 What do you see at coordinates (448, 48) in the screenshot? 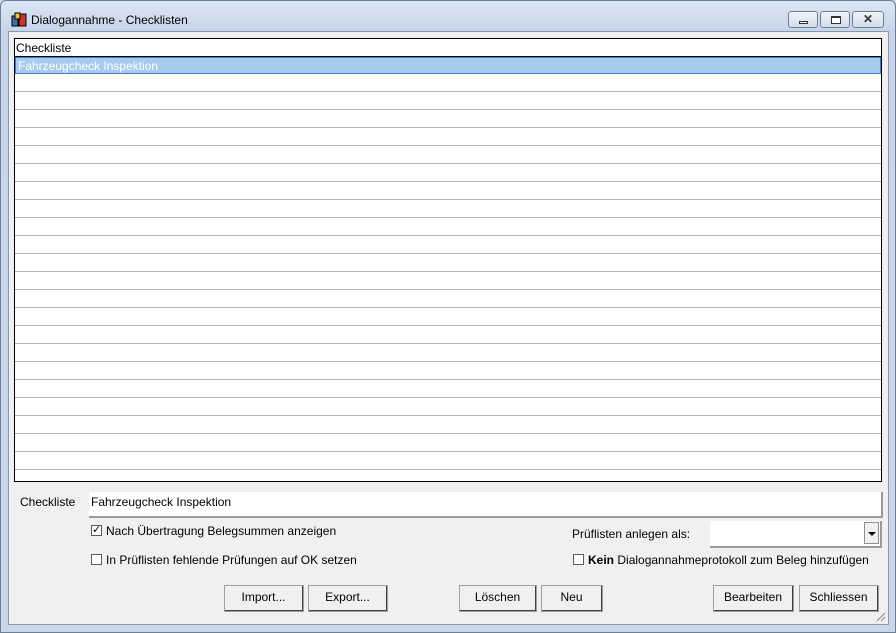
I see `grid-header: Checkliste` at bounding box center [448, 48].